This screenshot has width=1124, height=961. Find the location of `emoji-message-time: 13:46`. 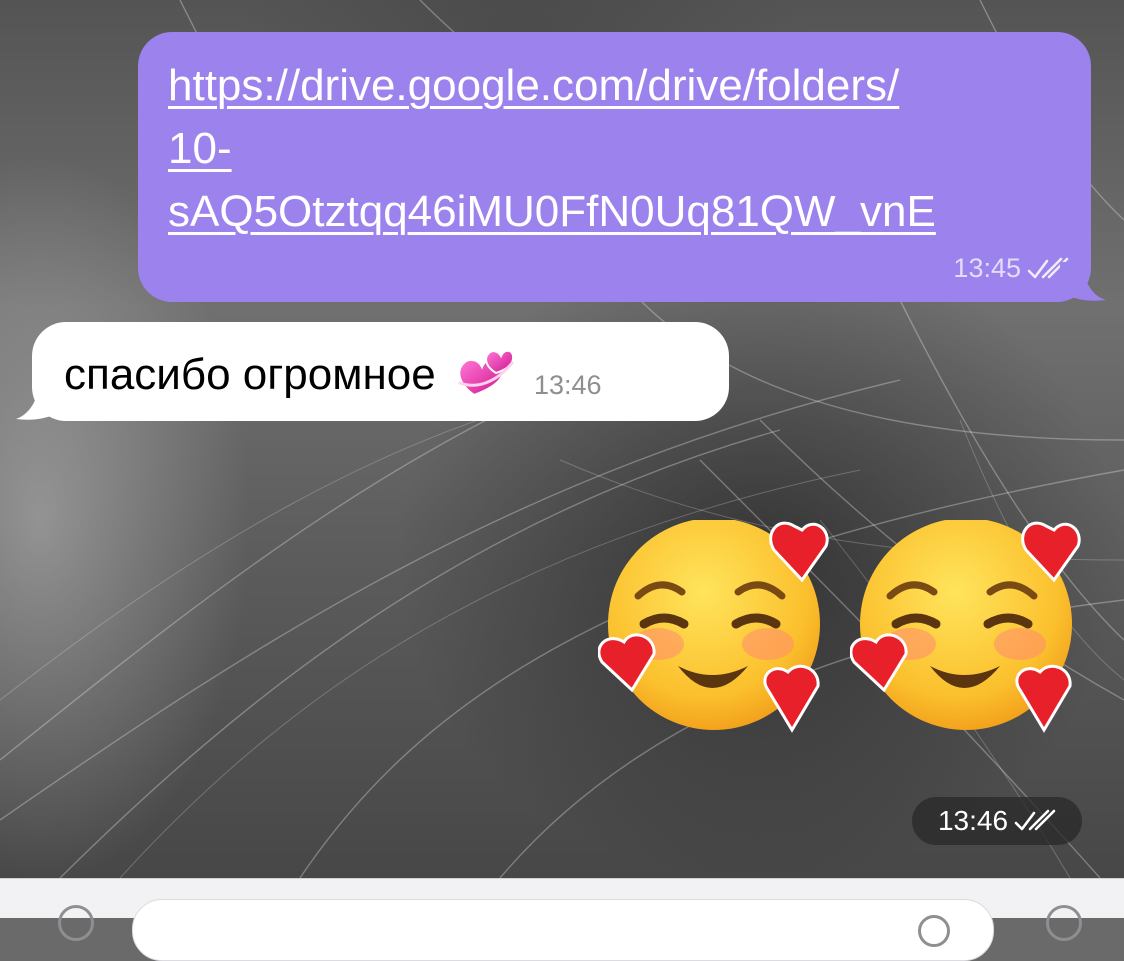

emoji-message-time: 13:46 is located at coordinates (973, 820).